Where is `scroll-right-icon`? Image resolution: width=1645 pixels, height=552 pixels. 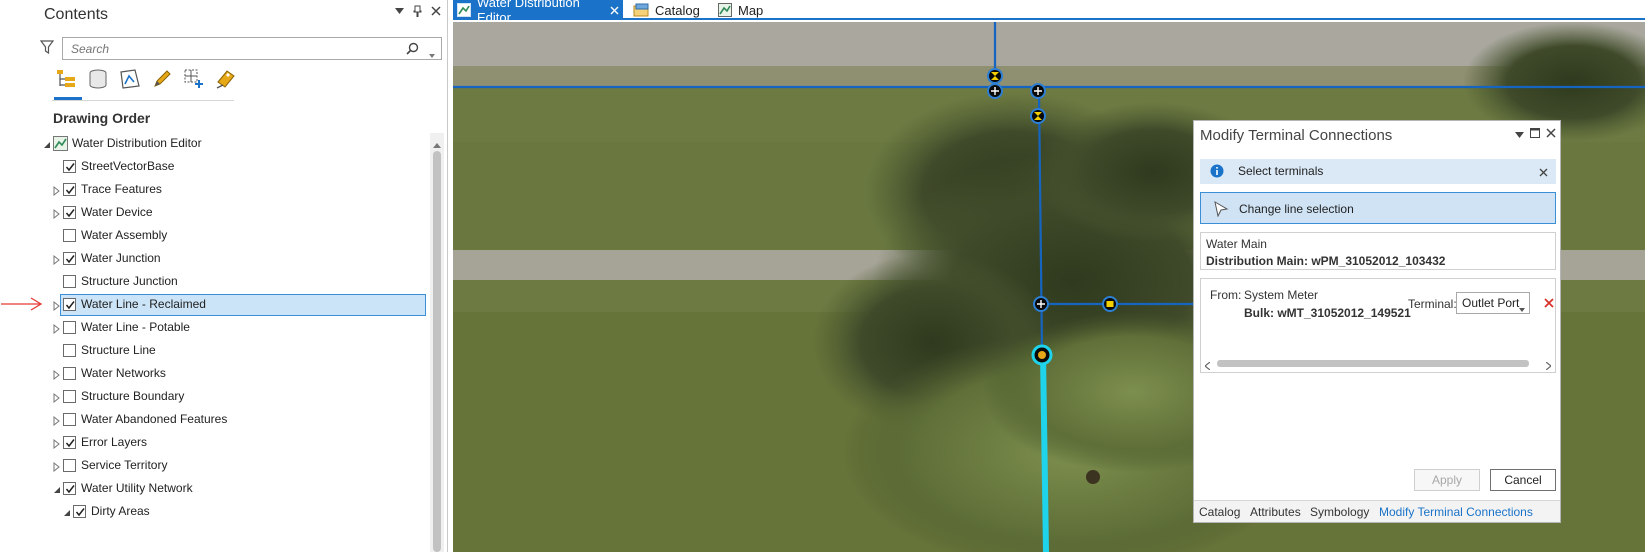
scroll-right-icon is located at coordinates (1548, 366).